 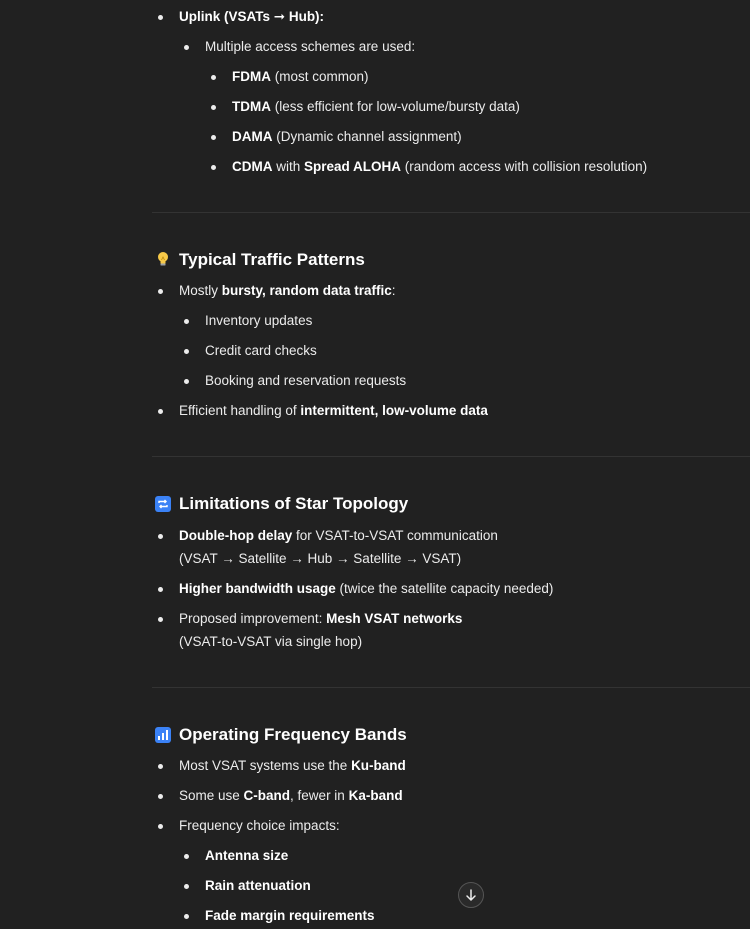 I want to click on uplink-intro: Multiple access schemes are used:, so click(x=310, y=46).